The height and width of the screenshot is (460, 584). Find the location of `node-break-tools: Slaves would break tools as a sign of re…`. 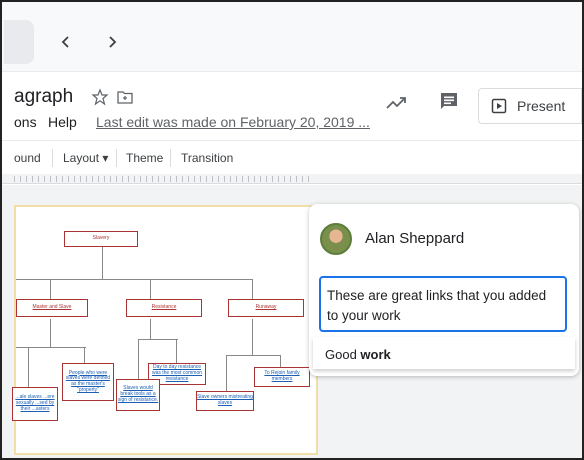

node-break-tools: Slaves would break tools as a sign of re… is located at coordinates (138, 395).